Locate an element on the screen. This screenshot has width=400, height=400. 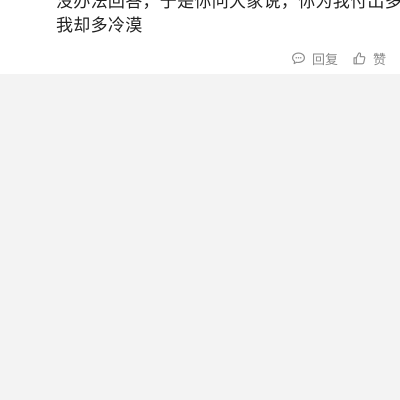
comment-bubble-icon is located at coordinates (298, 58).